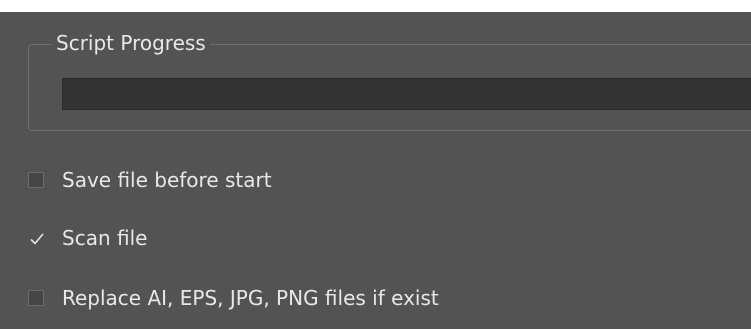 This screenshot has width=751, height=329. Describe the element at coordinates (167, 180) in the screenshot. I see `save-file-before-start-label: Save file before start` at that location.